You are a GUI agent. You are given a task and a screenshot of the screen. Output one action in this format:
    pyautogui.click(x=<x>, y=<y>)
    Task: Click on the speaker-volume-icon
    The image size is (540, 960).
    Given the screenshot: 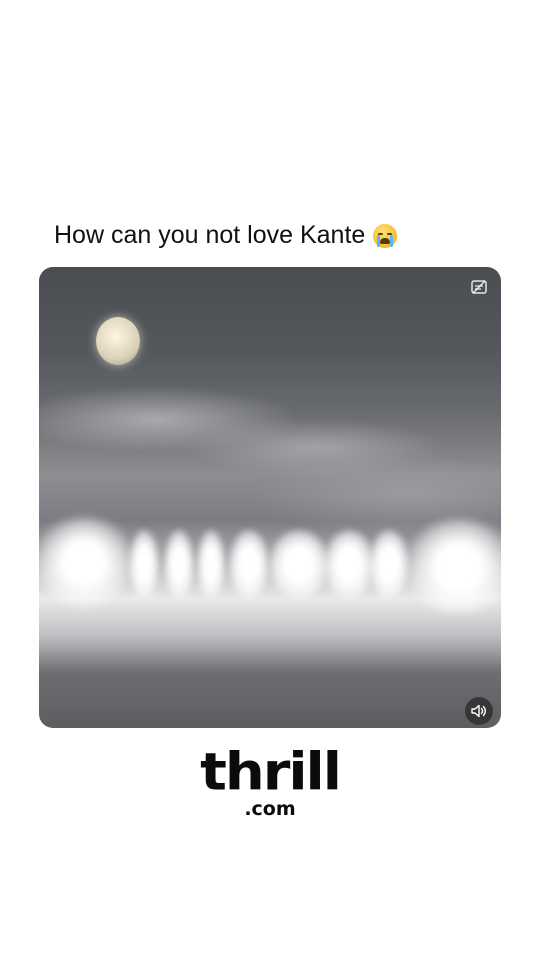 What is the action you would take?
    pyautogui.click(x=479, y=711)
    